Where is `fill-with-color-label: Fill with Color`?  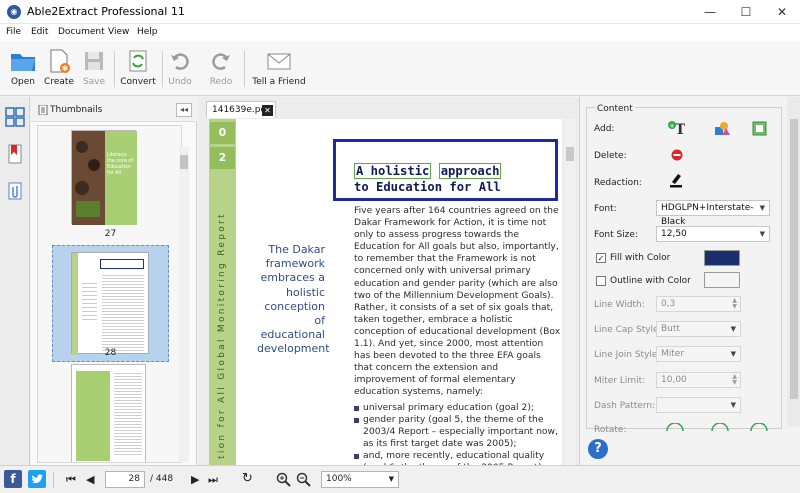 fill-with-color-label: Fill with Color is located at coordinates (640, 258).